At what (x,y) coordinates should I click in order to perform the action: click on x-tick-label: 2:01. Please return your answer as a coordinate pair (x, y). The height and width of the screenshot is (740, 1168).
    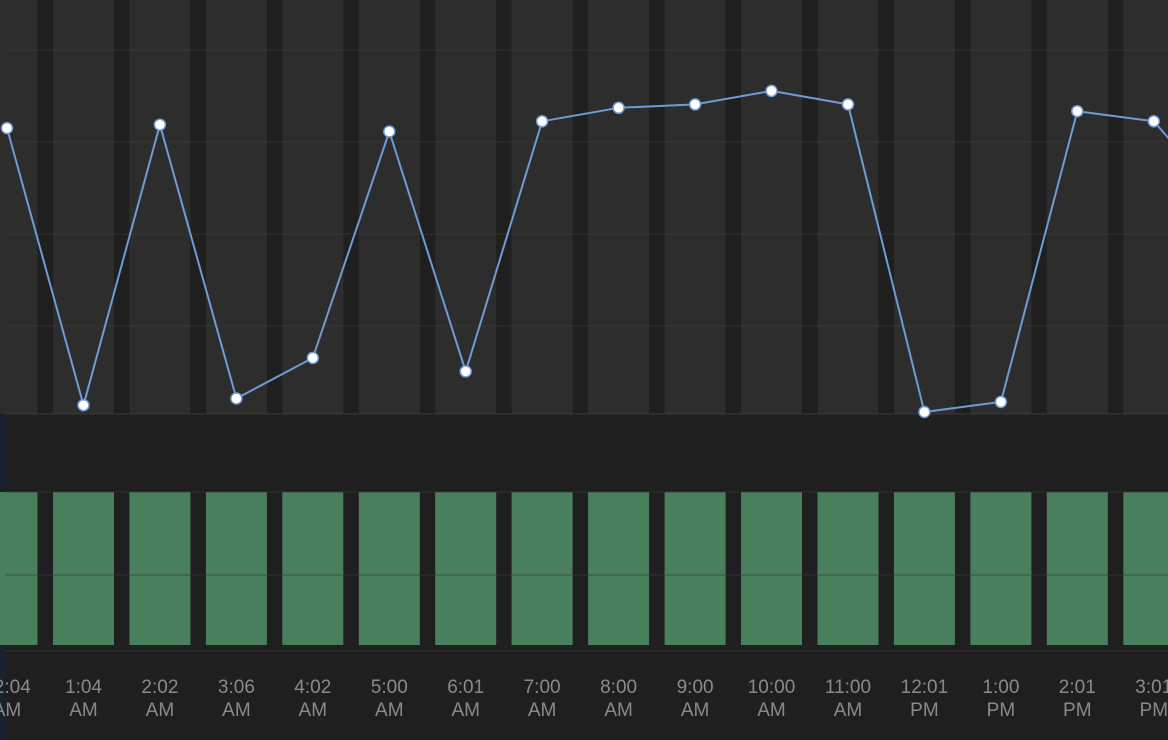
    Looking at the image, I should click on (1077, 687).